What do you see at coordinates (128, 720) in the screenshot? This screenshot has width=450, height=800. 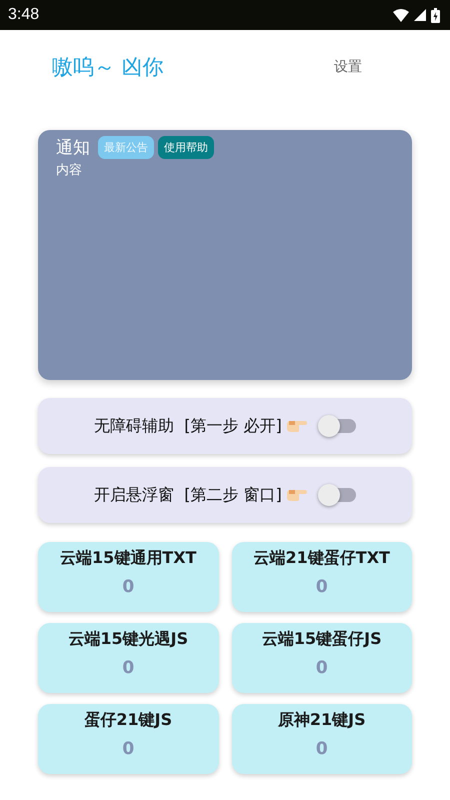 I see `script-name: 蛋仔21键JS` at bounding box center [128, 720].